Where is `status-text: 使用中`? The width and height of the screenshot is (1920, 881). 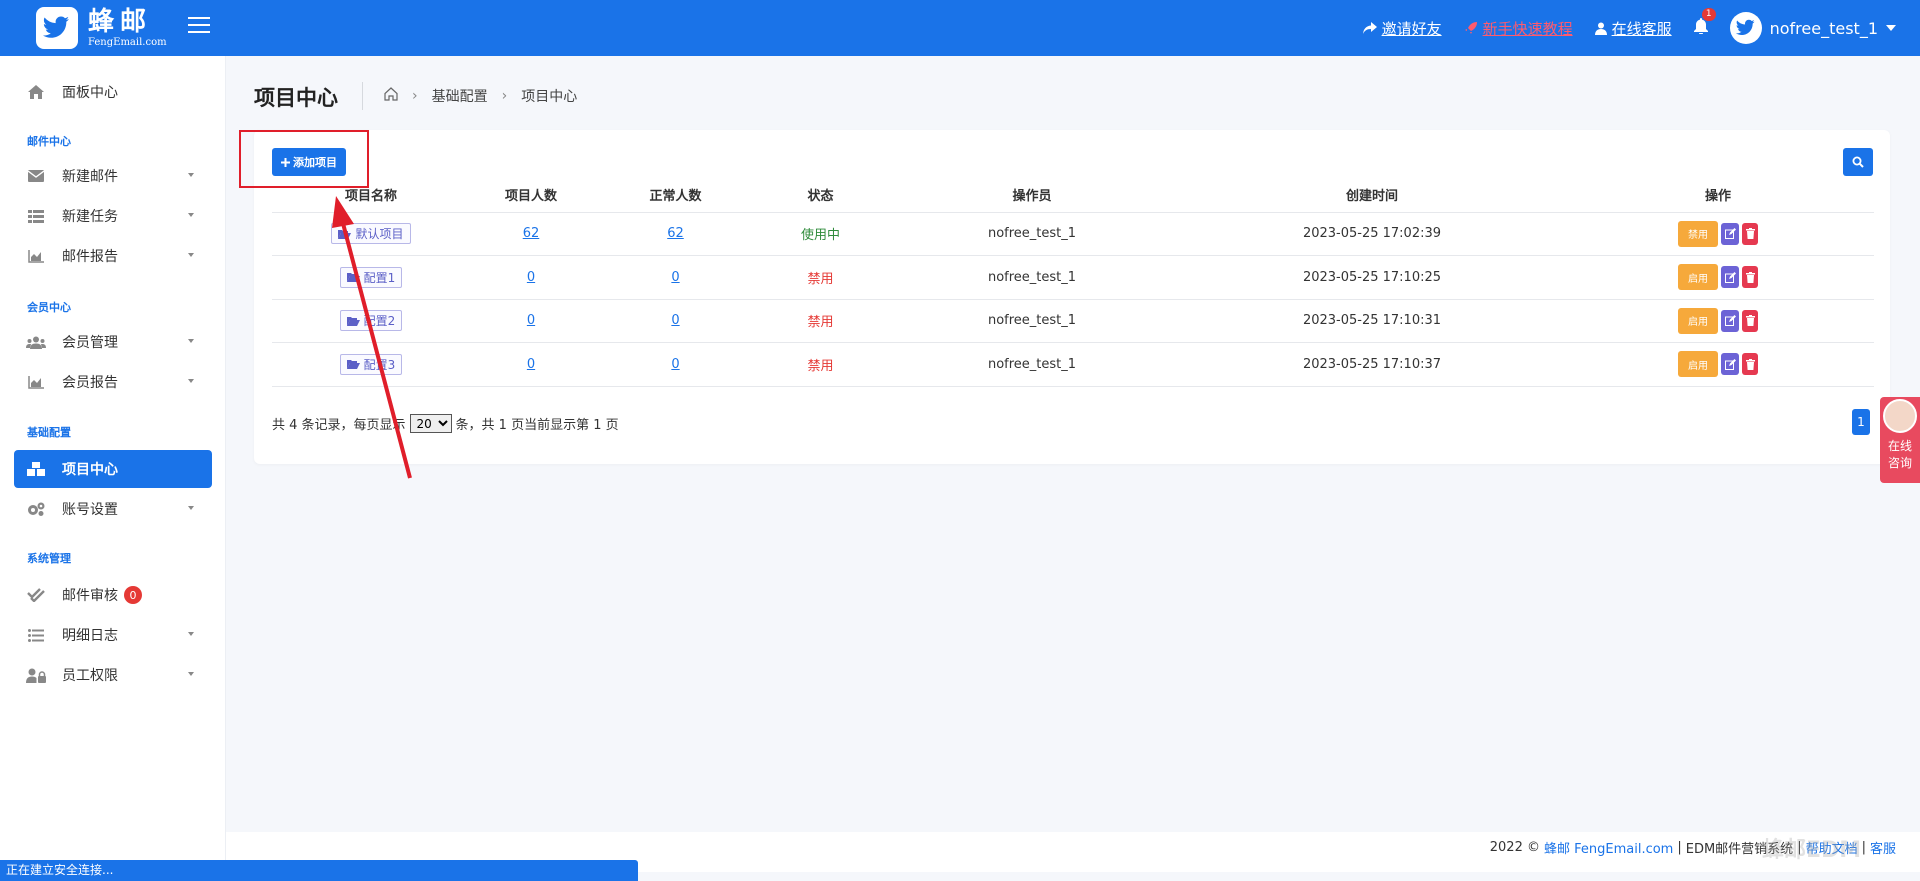
status-text: 使用中 is located at coordinates (820, 236).